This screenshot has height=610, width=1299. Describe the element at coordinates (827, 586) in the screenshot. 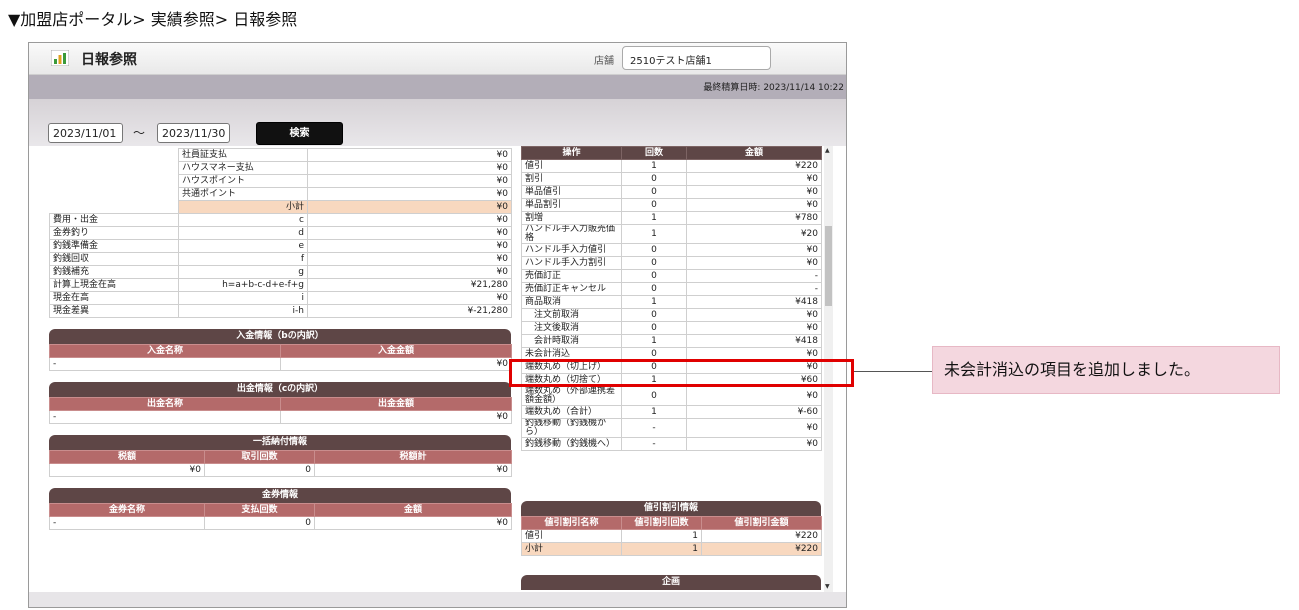

I see `scroll-down-icon: ▼` at that location.